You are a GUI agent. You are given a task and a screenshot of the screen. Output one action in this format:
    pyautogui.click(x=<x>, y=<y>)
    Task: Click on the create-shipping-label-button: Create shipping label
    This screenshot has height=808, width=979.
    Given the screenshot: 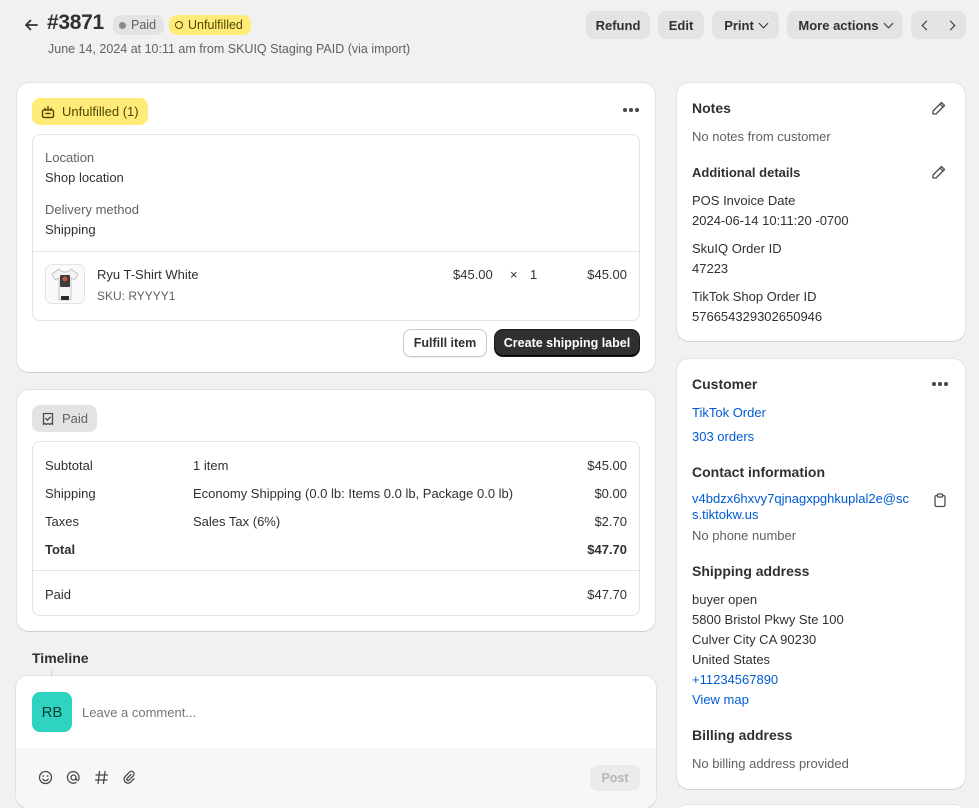 What is the action you would take?
    pyautogui.click(x=567, y=343)
    